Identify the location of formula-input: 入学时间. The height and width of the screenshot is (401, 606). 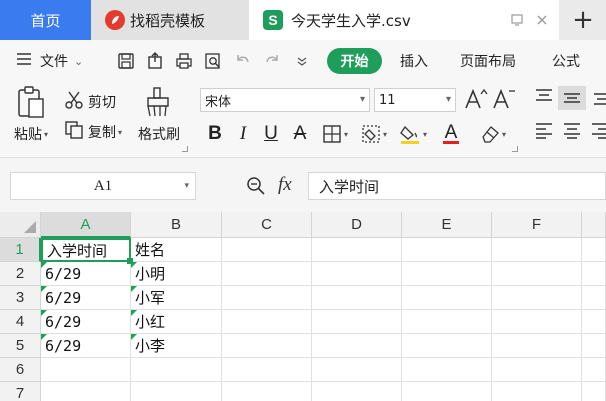
(457, 186).